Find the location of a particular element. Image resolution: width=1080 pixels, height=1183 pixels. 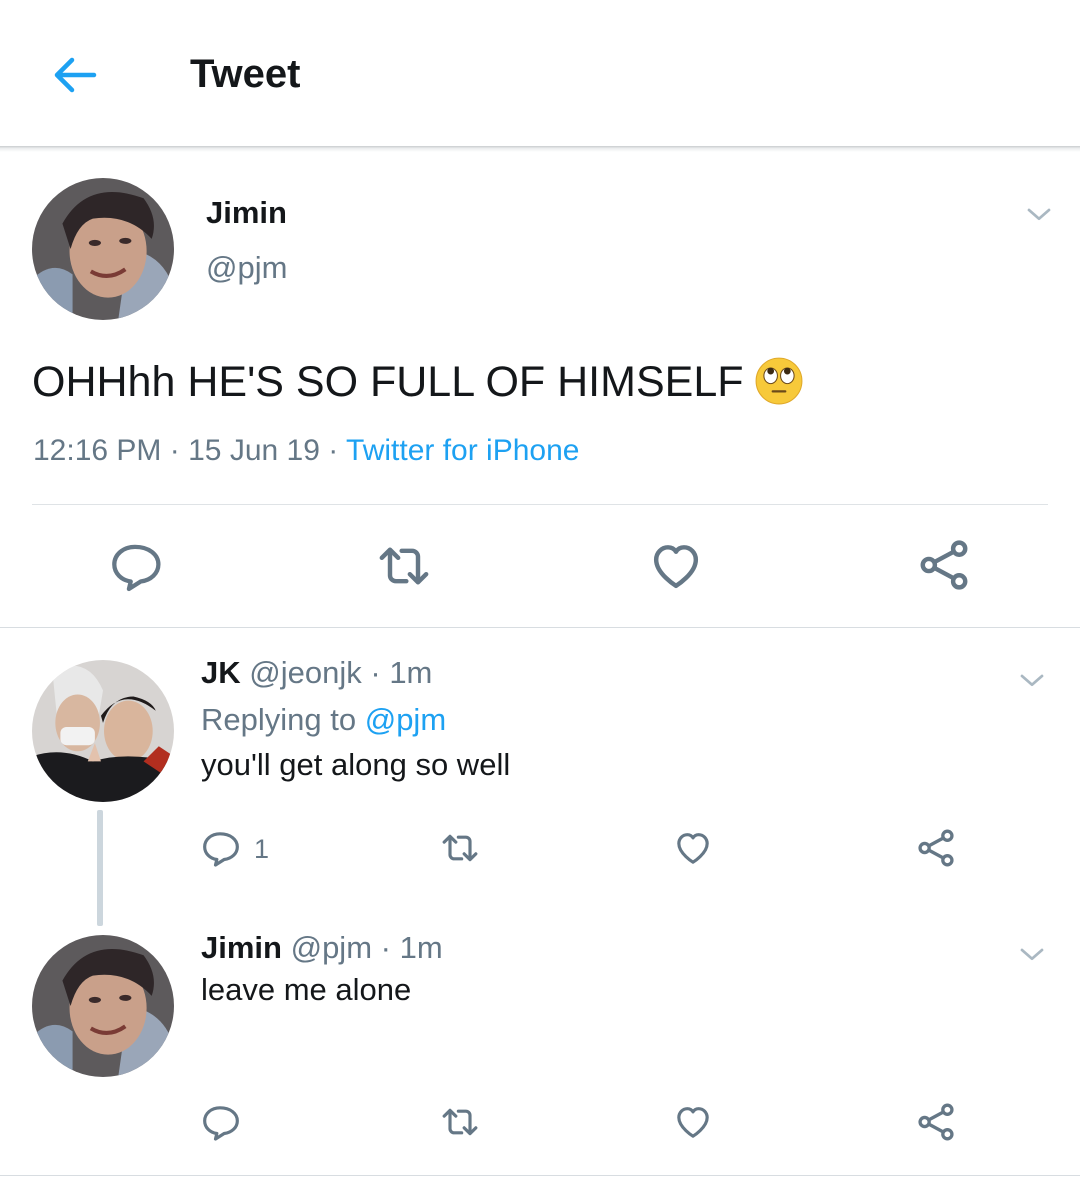

thread-connector is located at coordinates (100, 868).